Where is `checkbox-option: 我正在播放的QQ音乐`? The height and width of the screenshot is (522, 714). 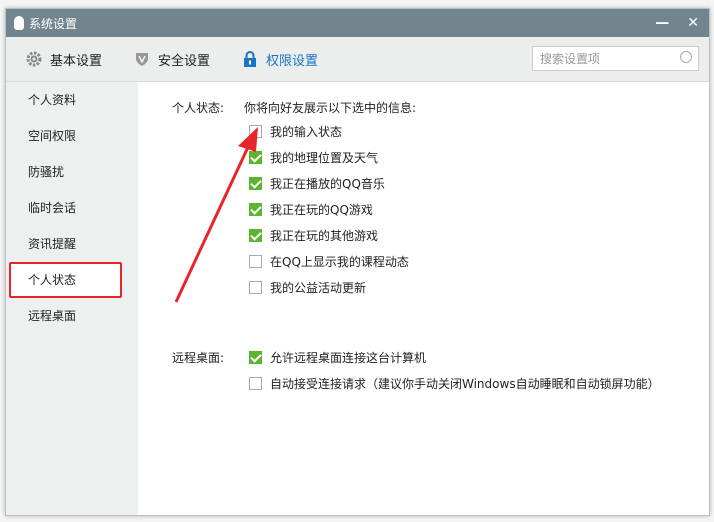 checkbox-option: 我正在播放的QQ音乐 is located at coordinates (317, 183).